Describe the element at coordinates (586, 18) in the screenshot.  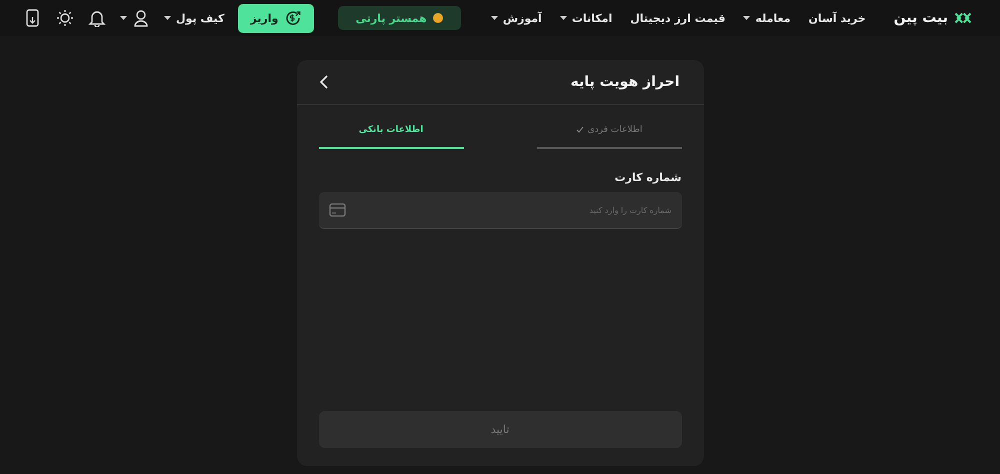
I see `nav-link: امکانات` at that location.